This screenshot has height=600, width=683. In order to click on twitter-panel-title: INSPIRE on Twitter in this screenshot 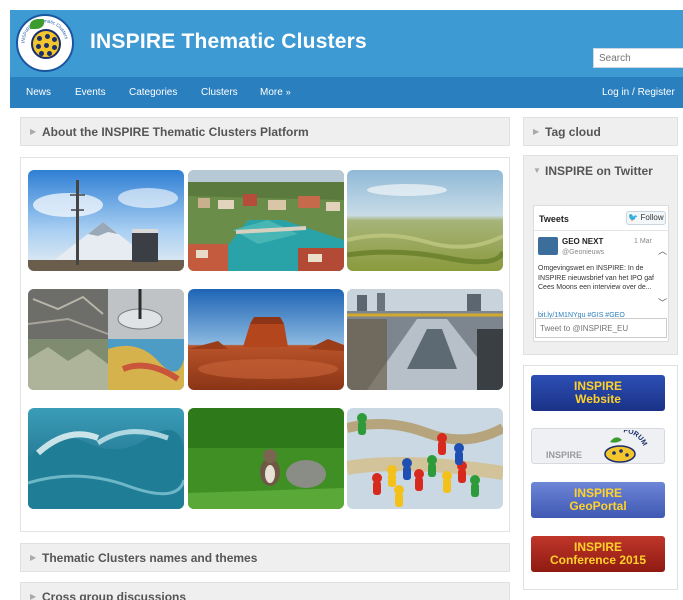, I will do `click(605, 171)`.